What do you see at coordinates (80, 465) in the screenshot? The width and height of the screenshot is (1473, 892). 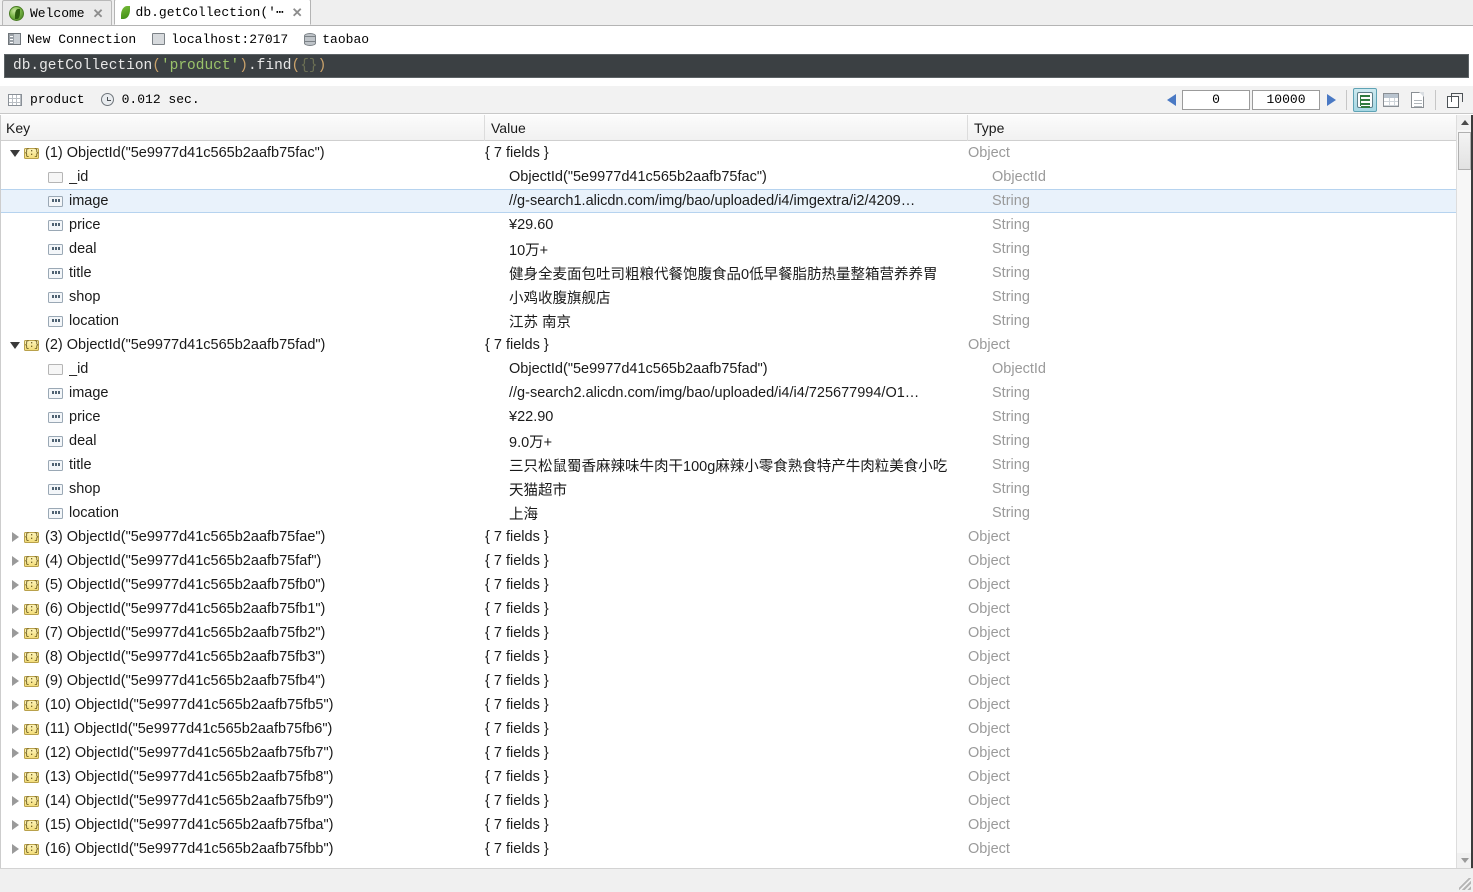 I see `tree-row-key-label: title` at bounding box center [80, 465].